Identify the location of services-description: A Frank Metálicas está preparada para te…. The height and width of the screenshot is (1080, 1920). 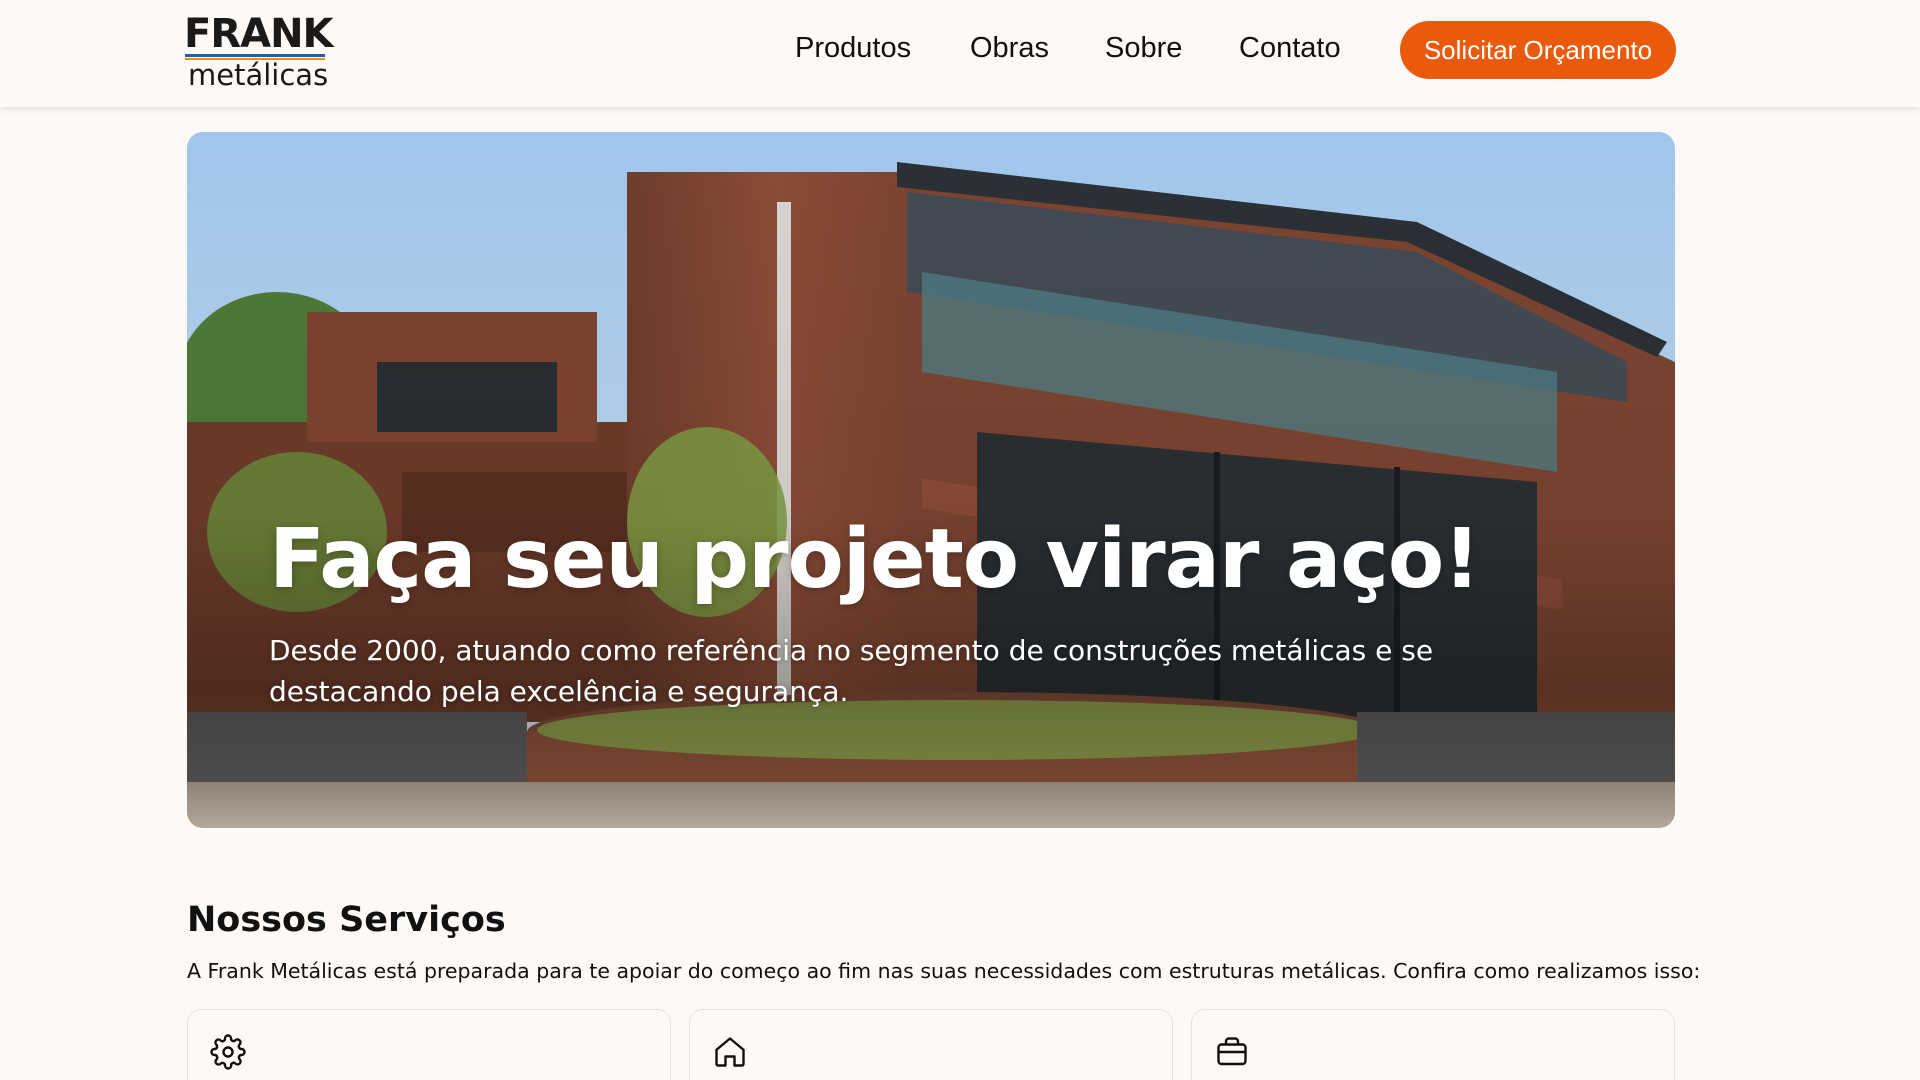
(944, 971).